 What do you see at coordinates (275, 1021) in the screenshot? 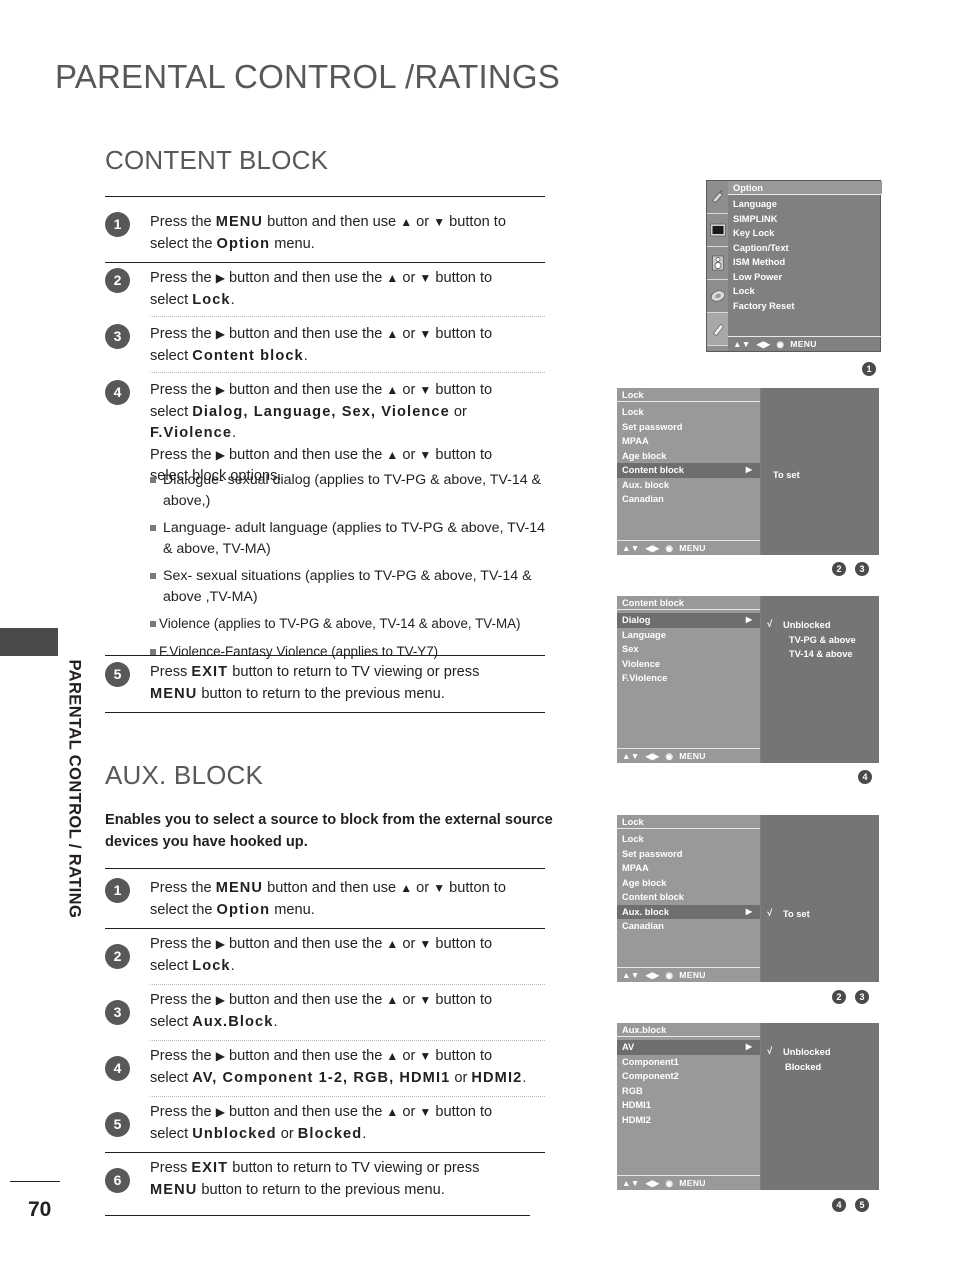
I see `step-text-part: .` at bounding box center [275, 1021].